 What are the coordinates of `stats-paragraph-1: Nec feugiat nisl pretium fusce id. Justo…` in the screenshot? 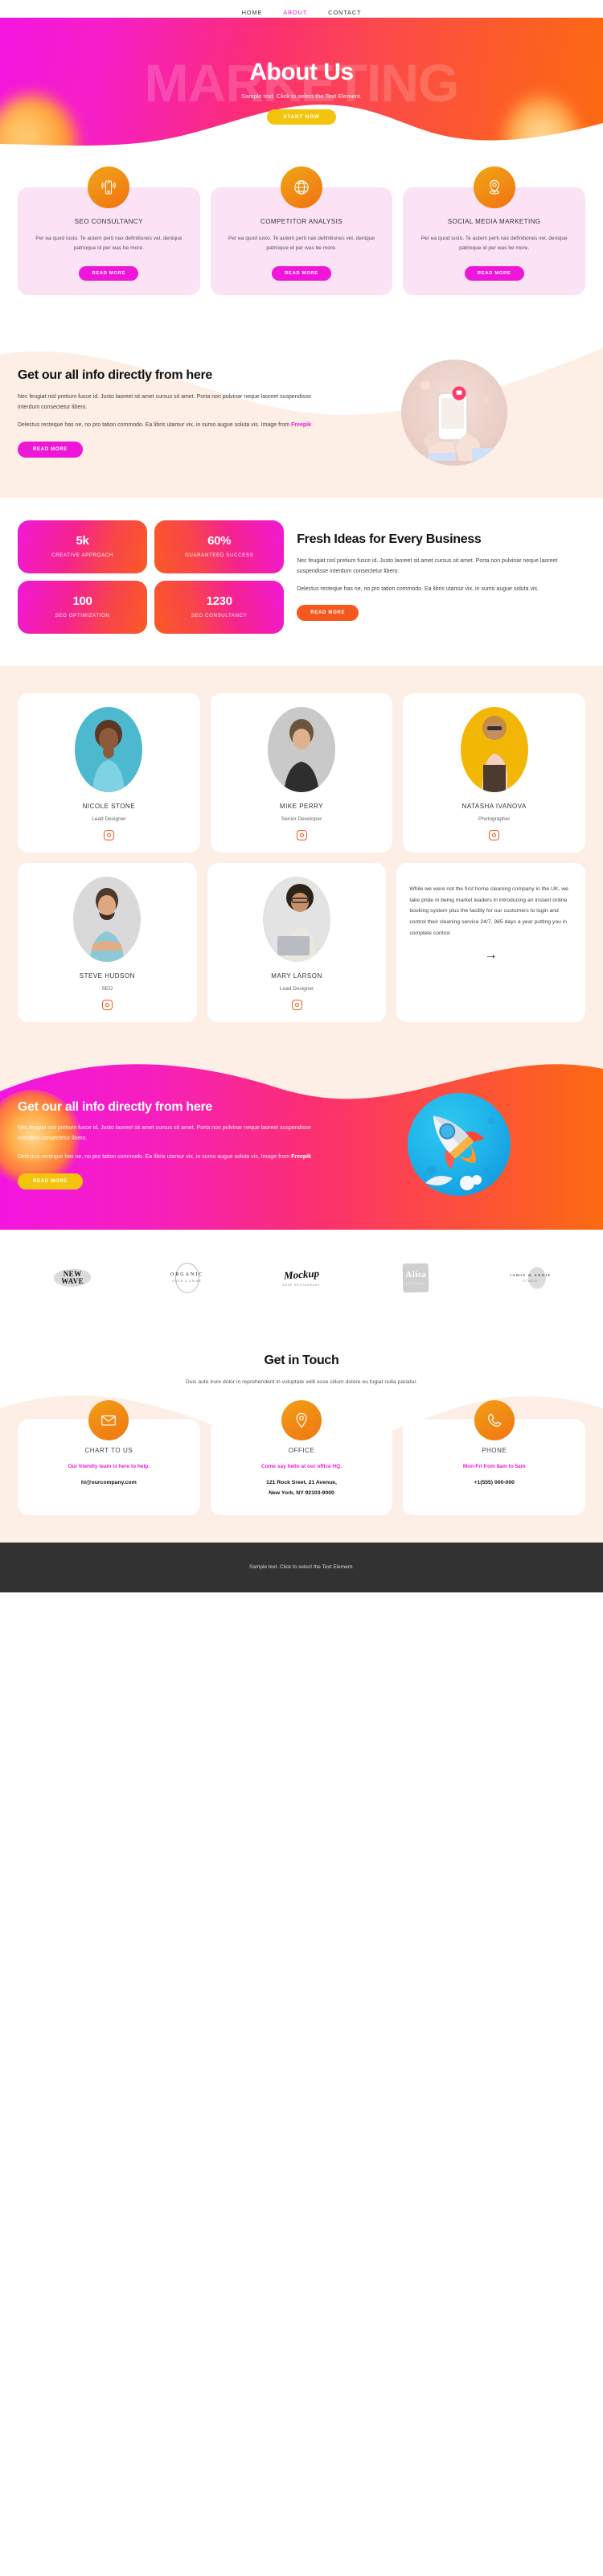 It's located at (427, 565).